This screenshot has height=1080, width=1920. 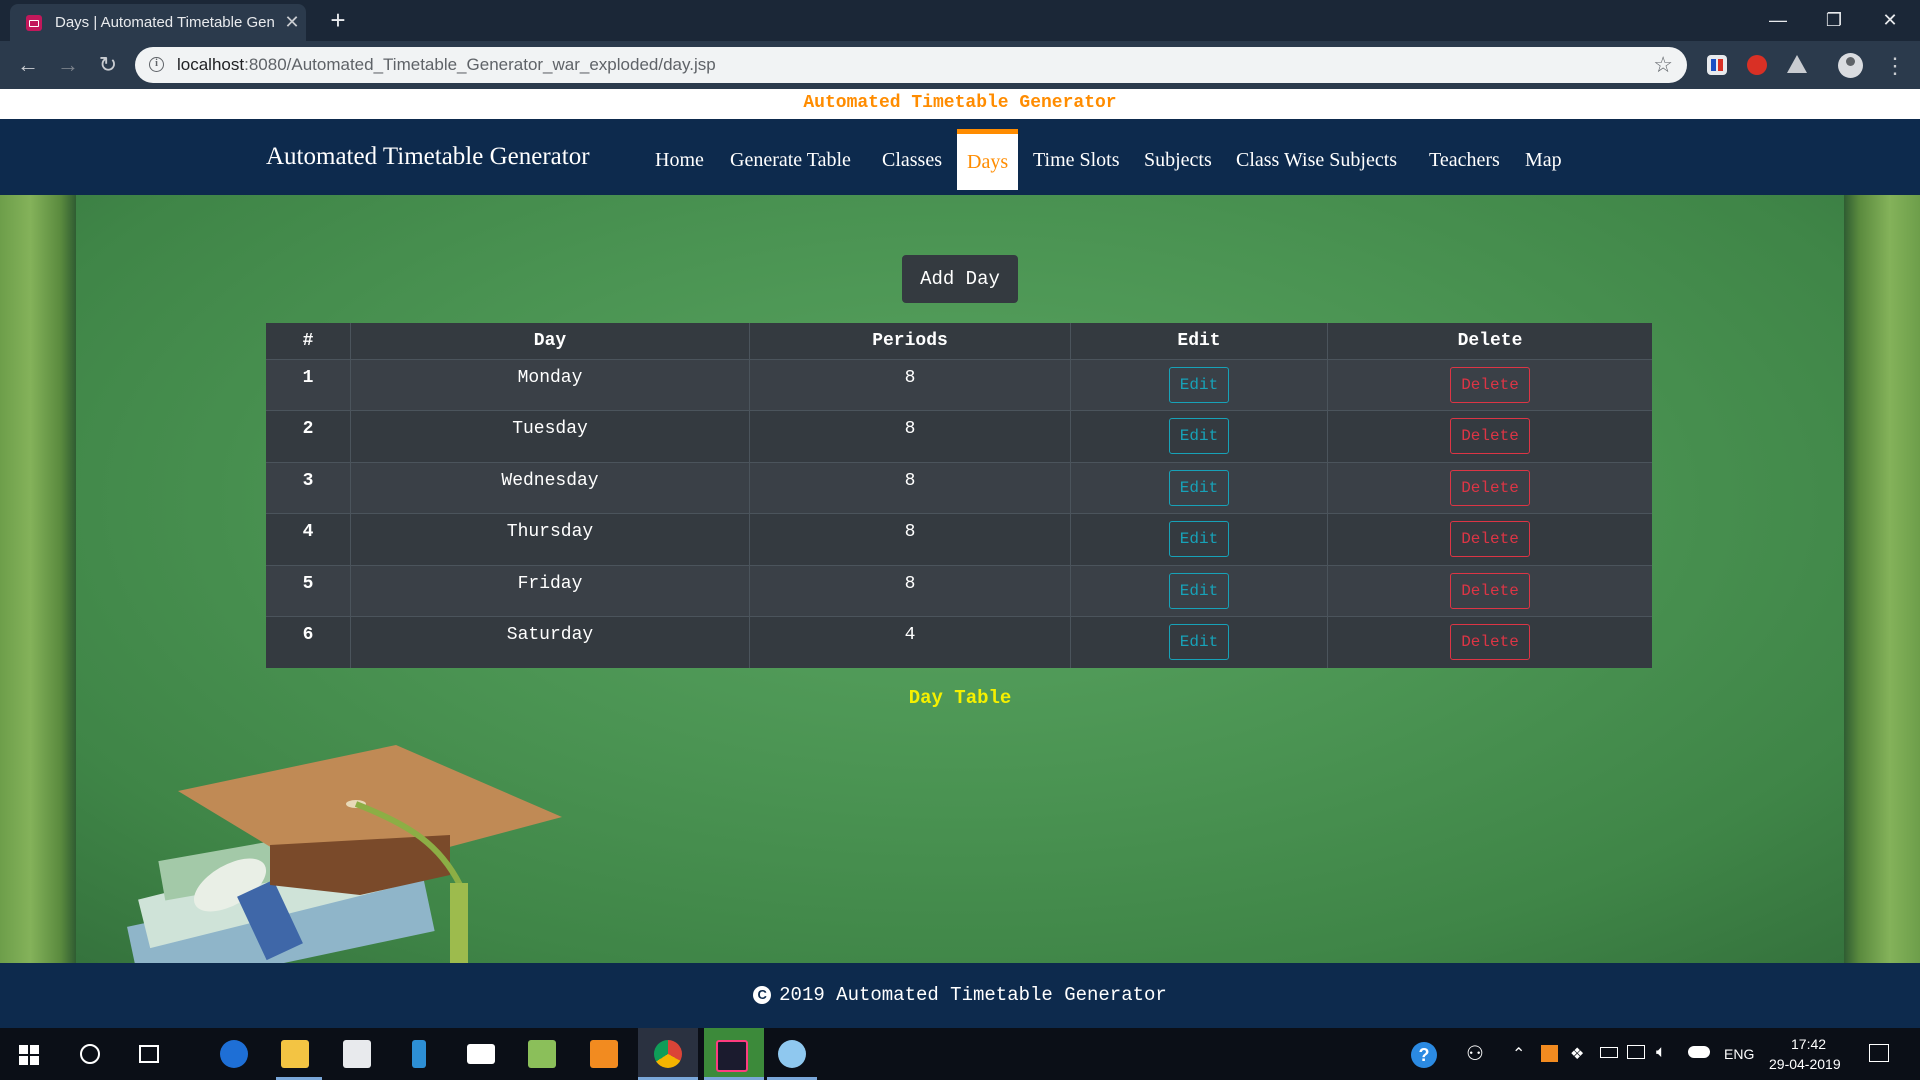 What do you see at coordinates (550, 642) in the screenshot?
I see `row-day: Saturday` at bounding box center [550, 642].